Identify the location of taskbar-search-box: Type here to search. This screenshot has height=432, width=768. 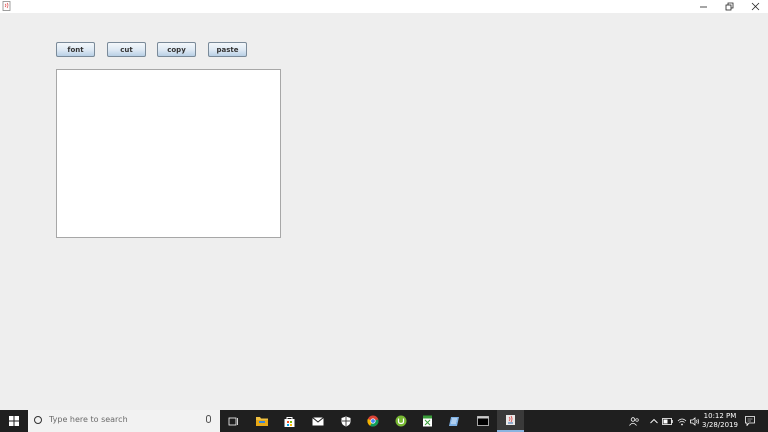
(124, 421).